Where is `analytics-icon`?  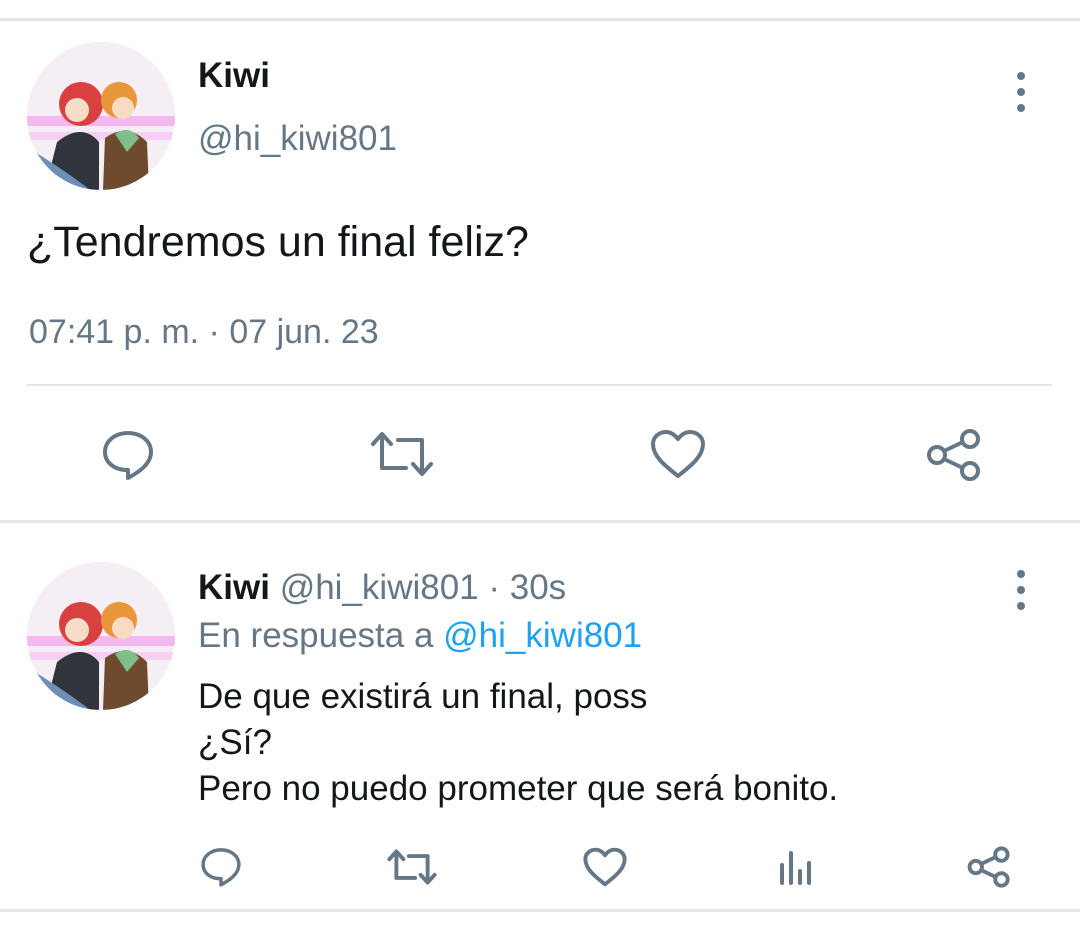 analytics-icon is located at coordinates (796, 868).